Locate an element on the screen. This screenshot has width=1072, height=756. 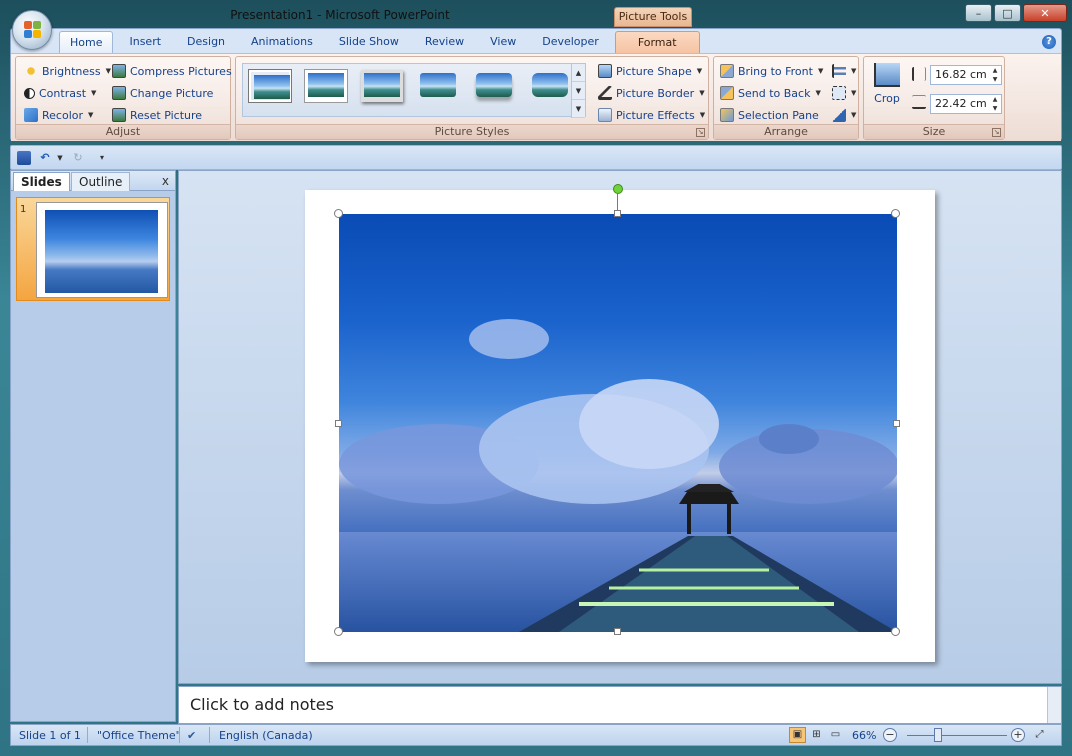
gallery-scroll: ▲ ▼ ▼ is located at coordinates (578, 91).